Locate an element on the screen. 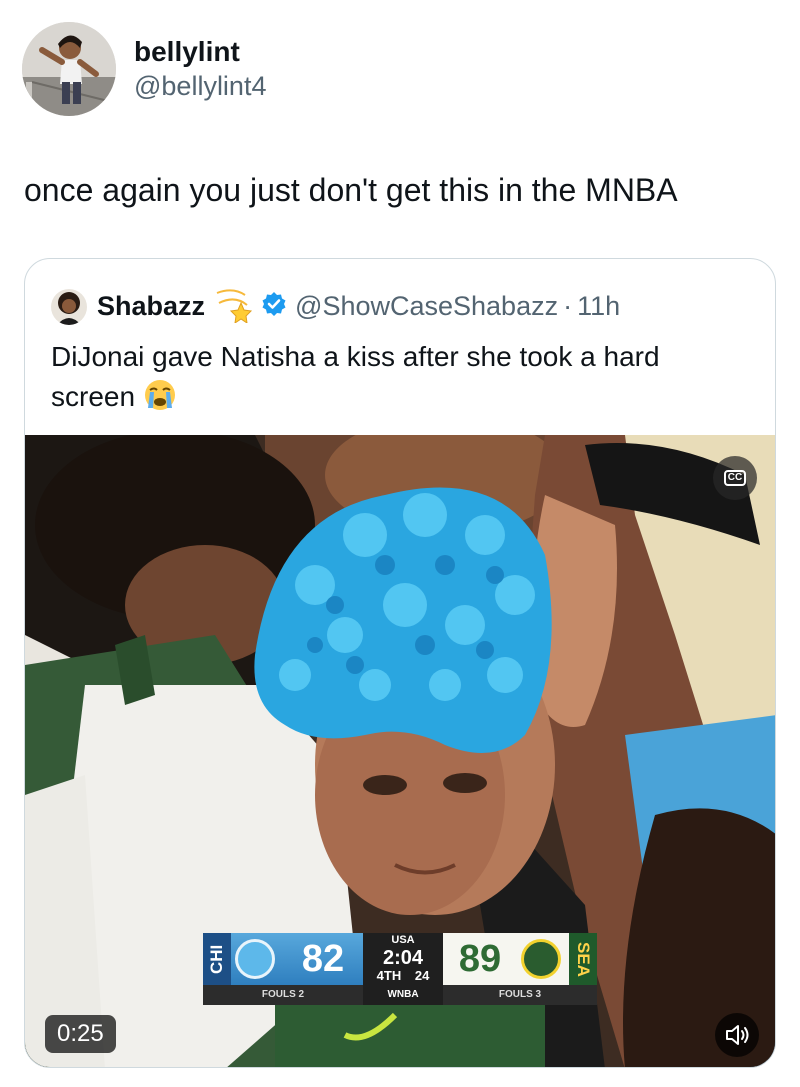 The height and width of the screenshot is (1087, 800). tweet-author: bellylint @bellylint4 is located at coordinates (144, 69).